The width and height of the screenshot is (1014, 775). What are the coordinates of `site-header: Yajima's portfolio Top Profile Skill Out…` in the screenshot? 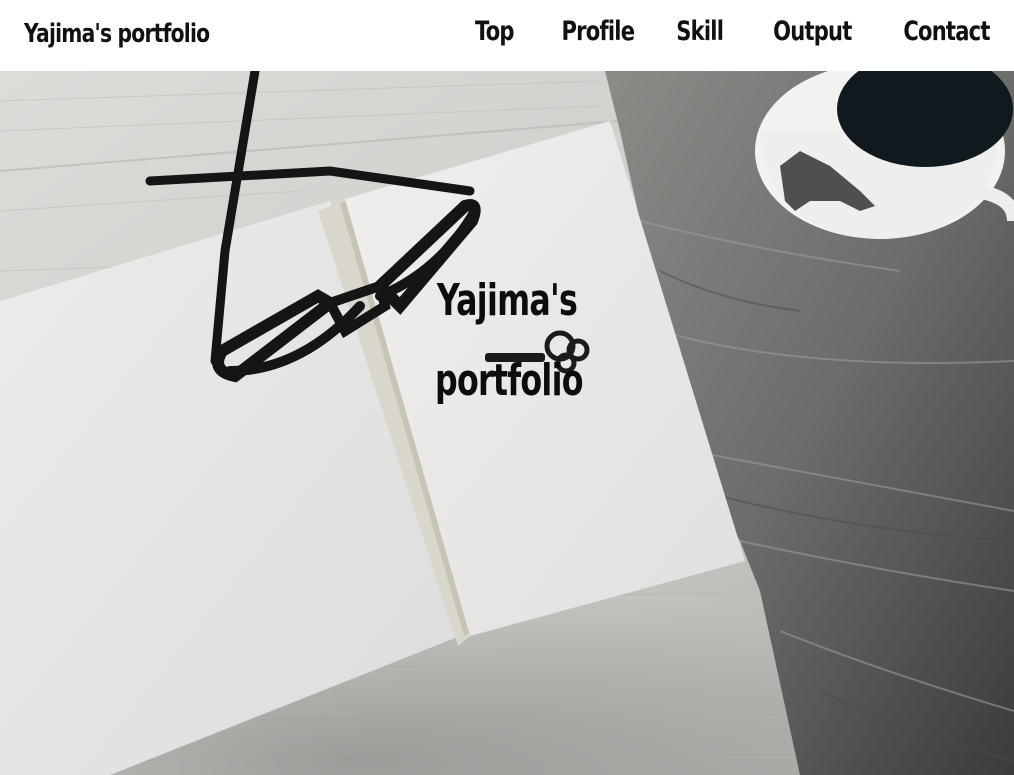 It's located at (507, 35).